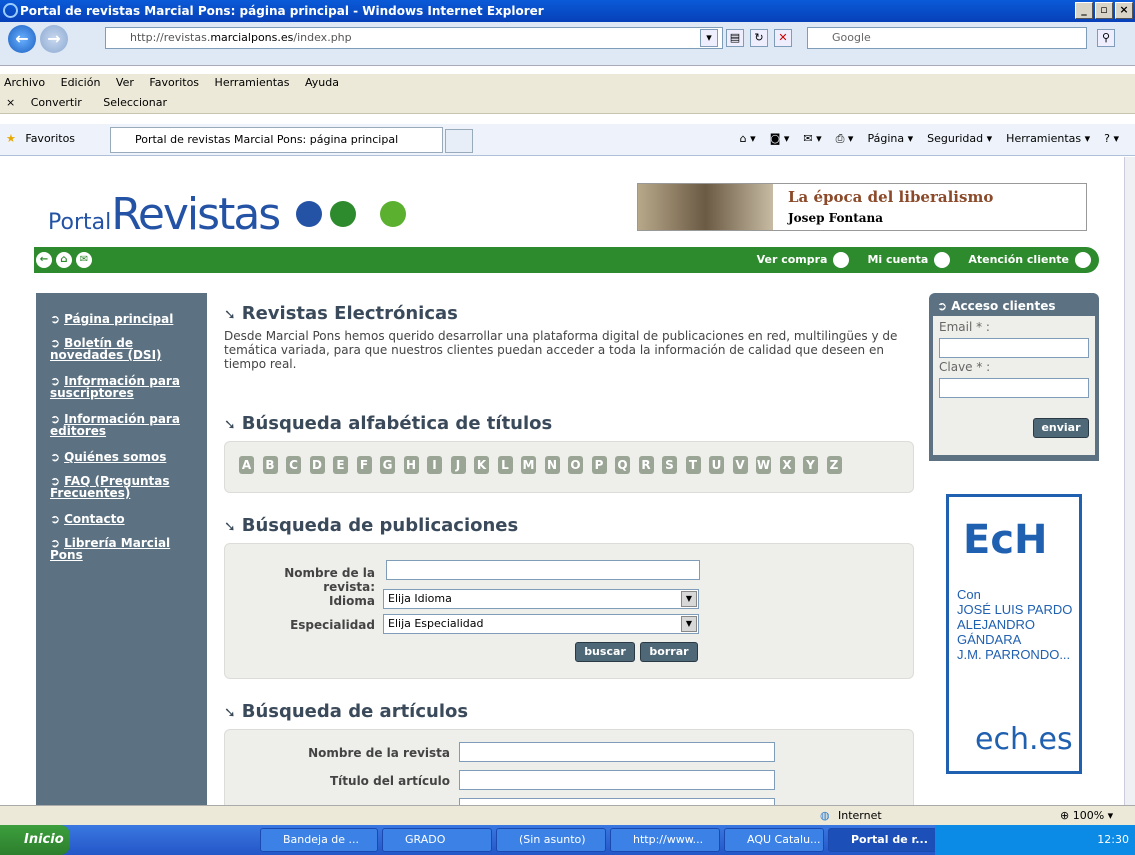 Image resolution: width=1135 pixels, height=855 pixels. Describe the element at coordinates (164, 214) in the screenshot. I see `site-logo: PortalRevistas` at that location.